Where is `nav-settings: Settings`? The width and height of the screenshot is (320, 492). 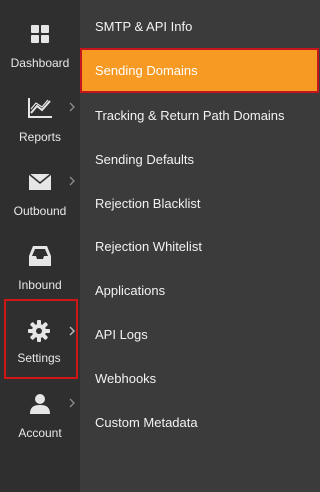 nav-settings: Settings is located at coordinates (41, 339).